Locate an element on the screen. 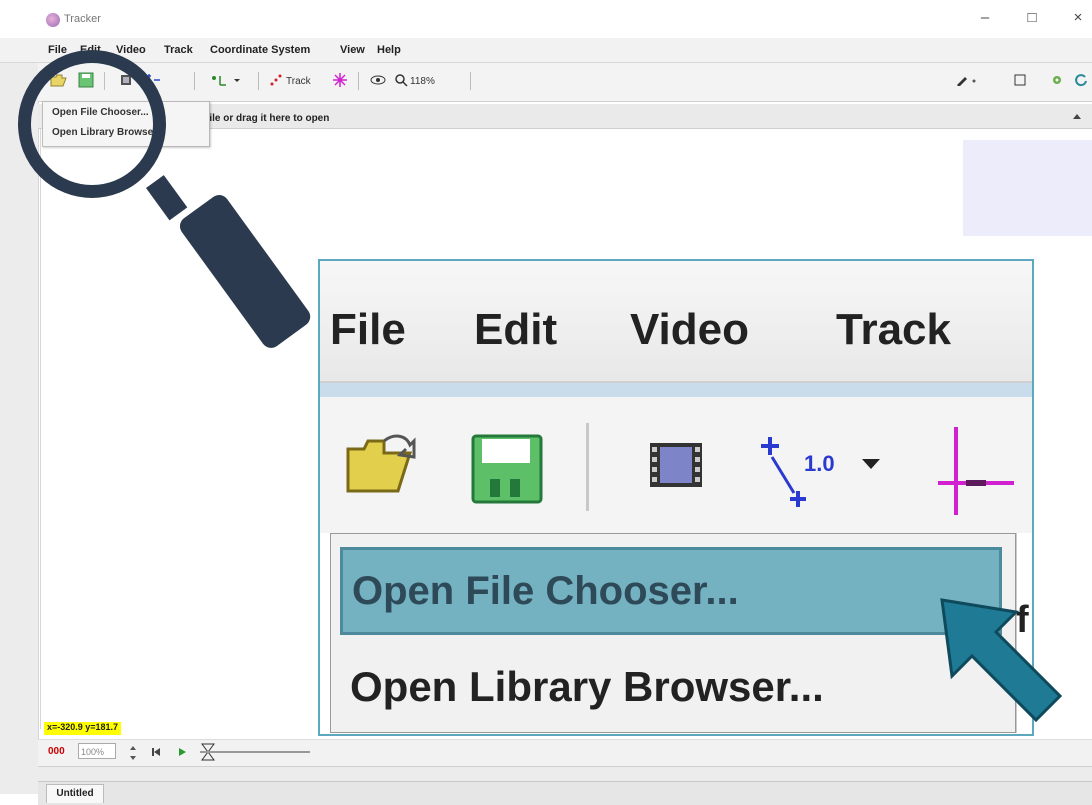  collapse-icon is located at coordinates (1077, 116).